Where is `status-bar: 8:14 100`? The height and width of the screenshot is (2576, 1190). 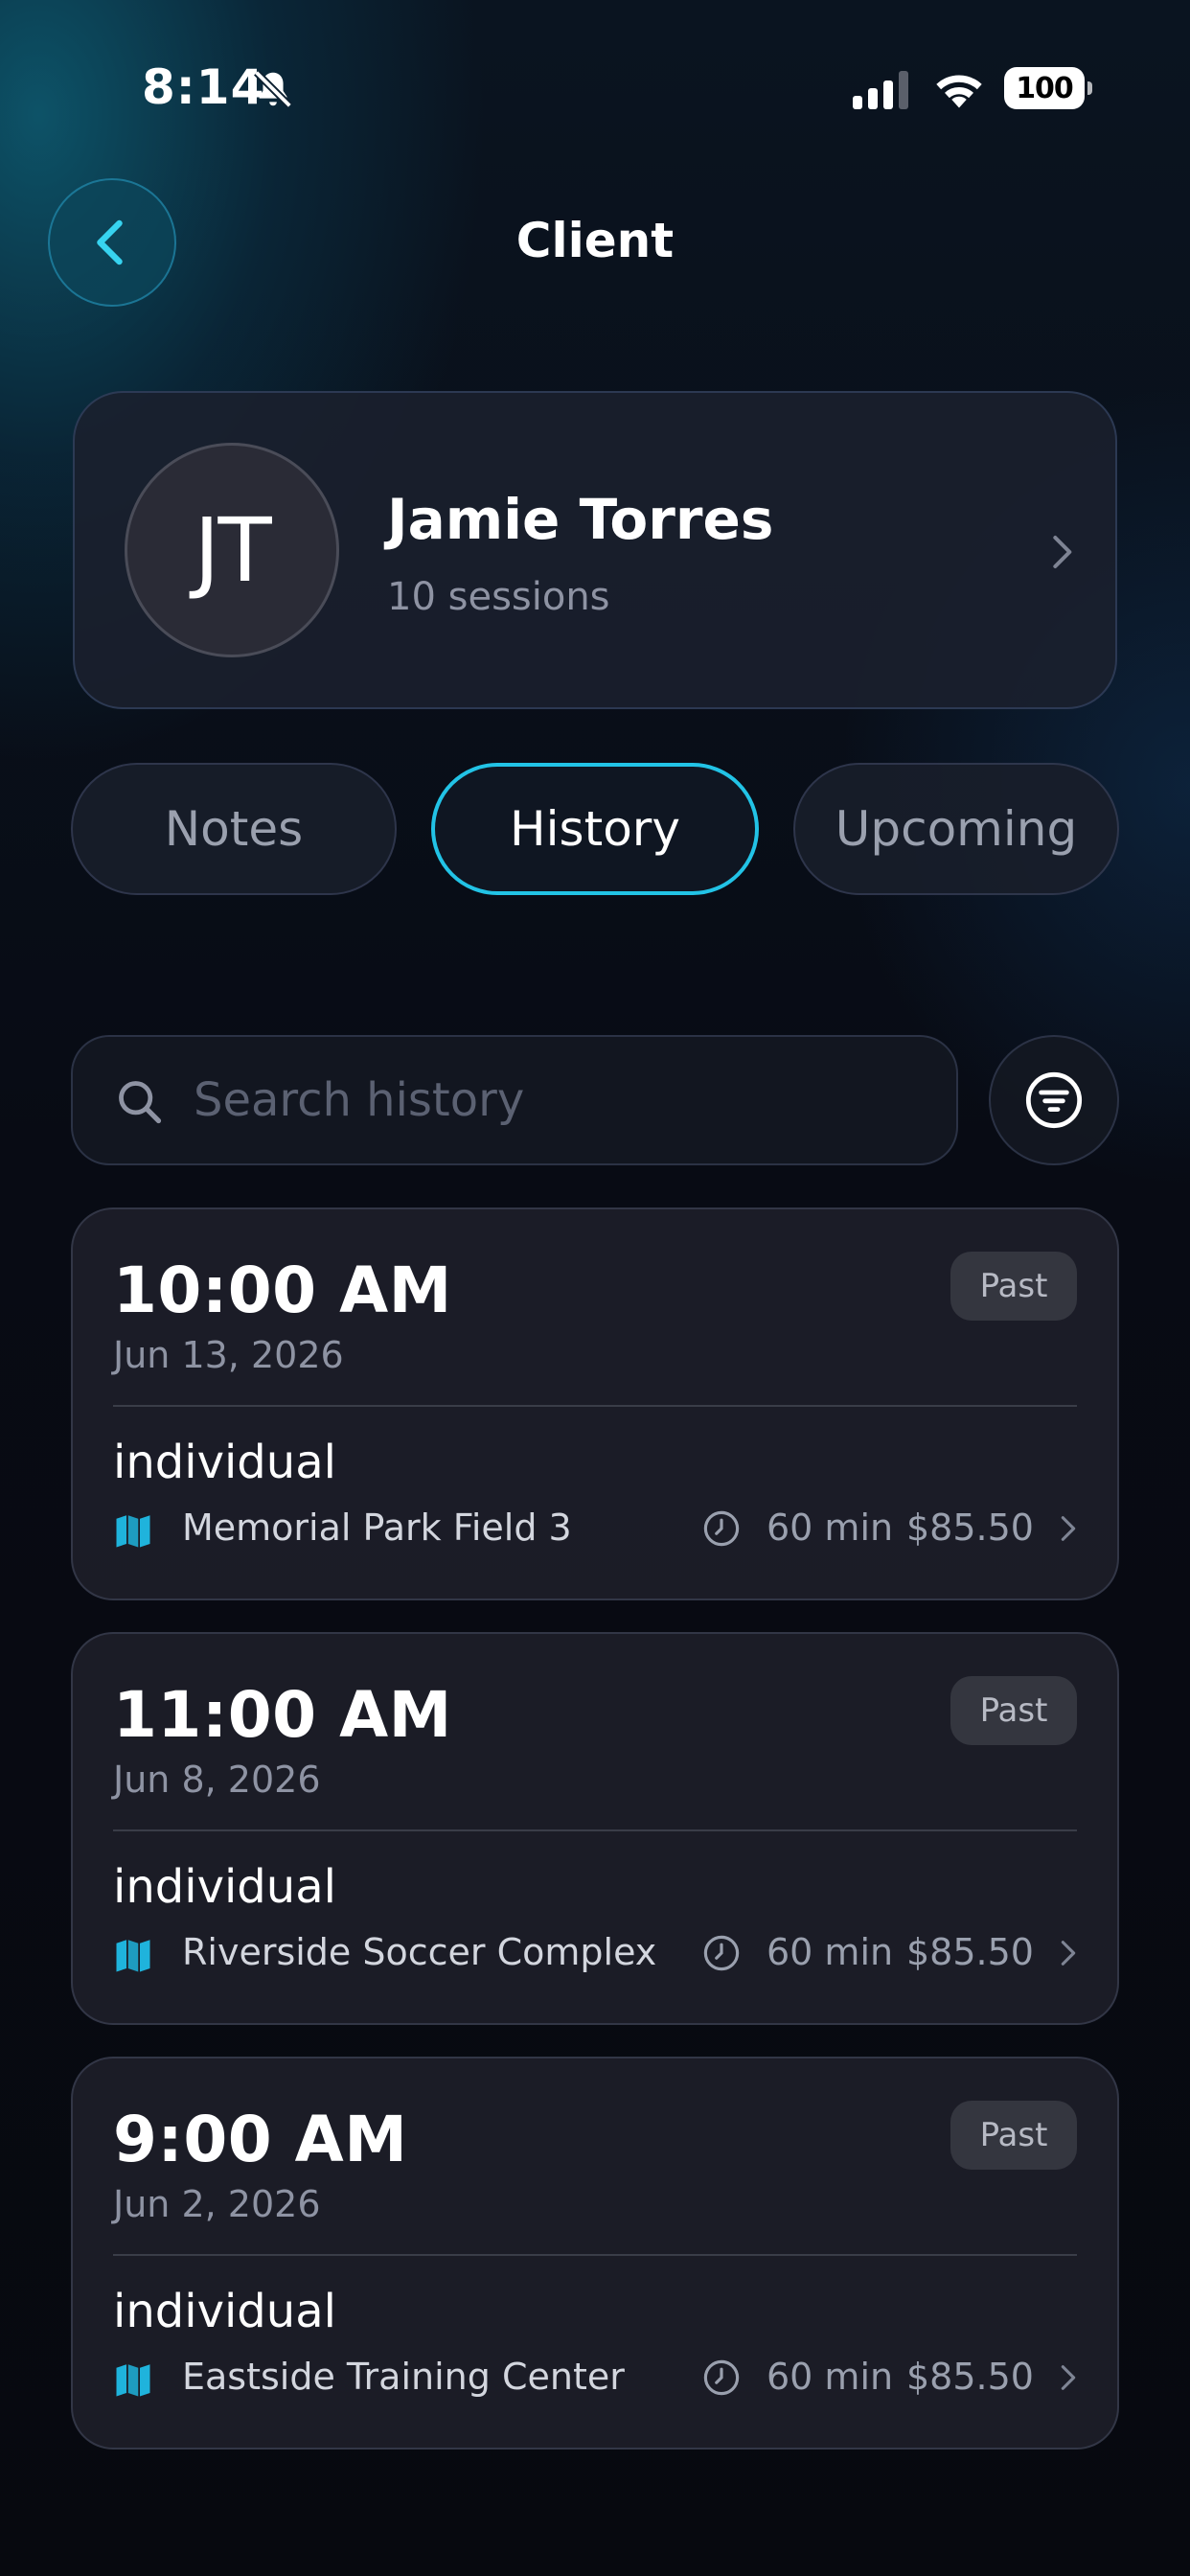
status-bar: 8:14 100 is located at coordinates (595, 91).